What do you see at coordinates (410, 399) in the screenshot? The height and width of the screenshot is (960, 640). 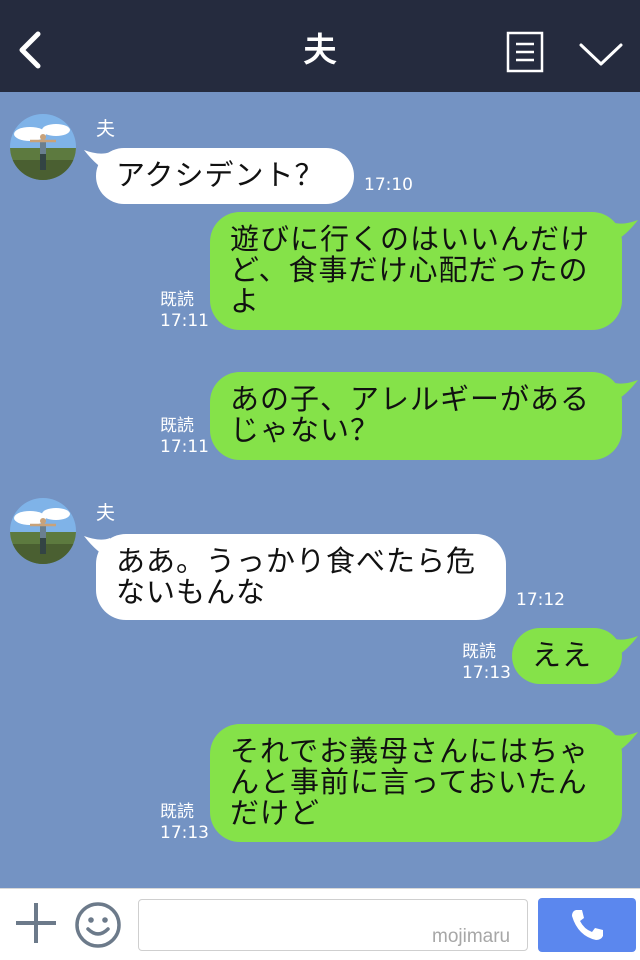 I see `message-text-line: あの子、アレルギーがある` at bounding box center [410, 399].